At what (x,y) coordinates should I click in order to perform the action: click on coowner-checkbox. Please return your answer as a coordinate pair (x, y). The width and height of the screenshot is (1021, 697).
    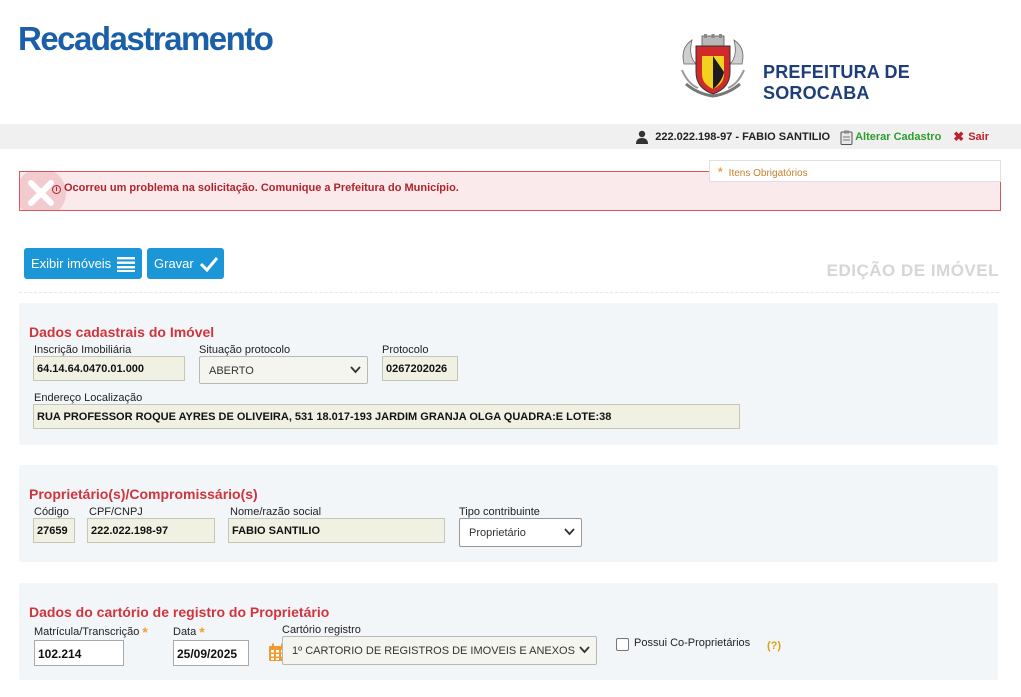
    Looking at the image, I should click on (622, 644).